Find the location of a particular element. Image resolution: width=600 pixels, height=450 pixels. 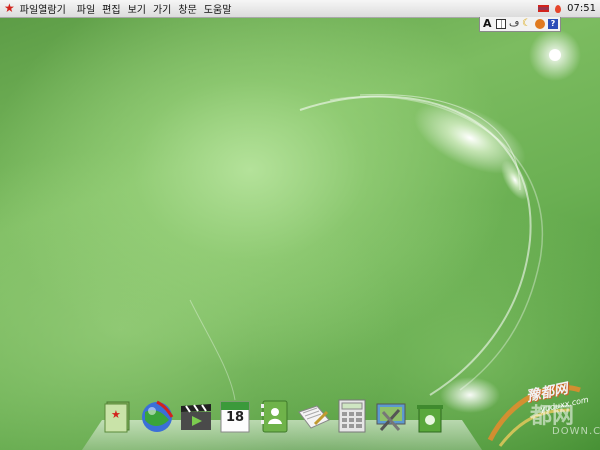

text-editor-icon is located at coordinates (313, 415).